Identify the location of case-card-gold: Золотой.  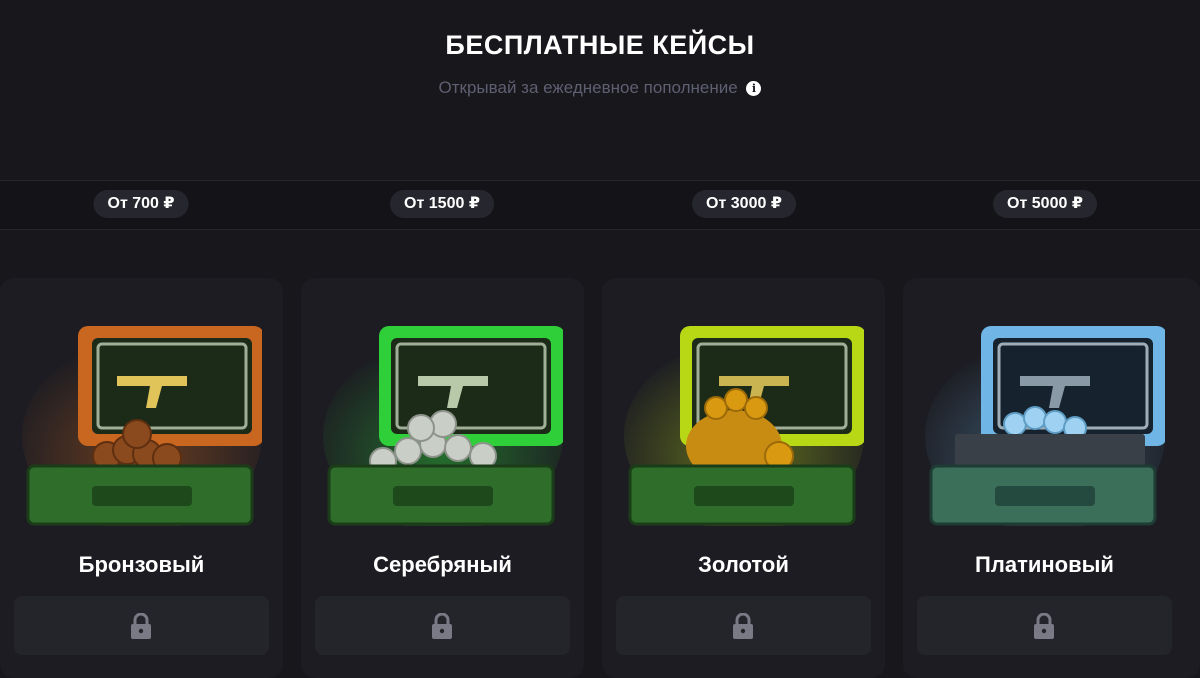
(743, 478).